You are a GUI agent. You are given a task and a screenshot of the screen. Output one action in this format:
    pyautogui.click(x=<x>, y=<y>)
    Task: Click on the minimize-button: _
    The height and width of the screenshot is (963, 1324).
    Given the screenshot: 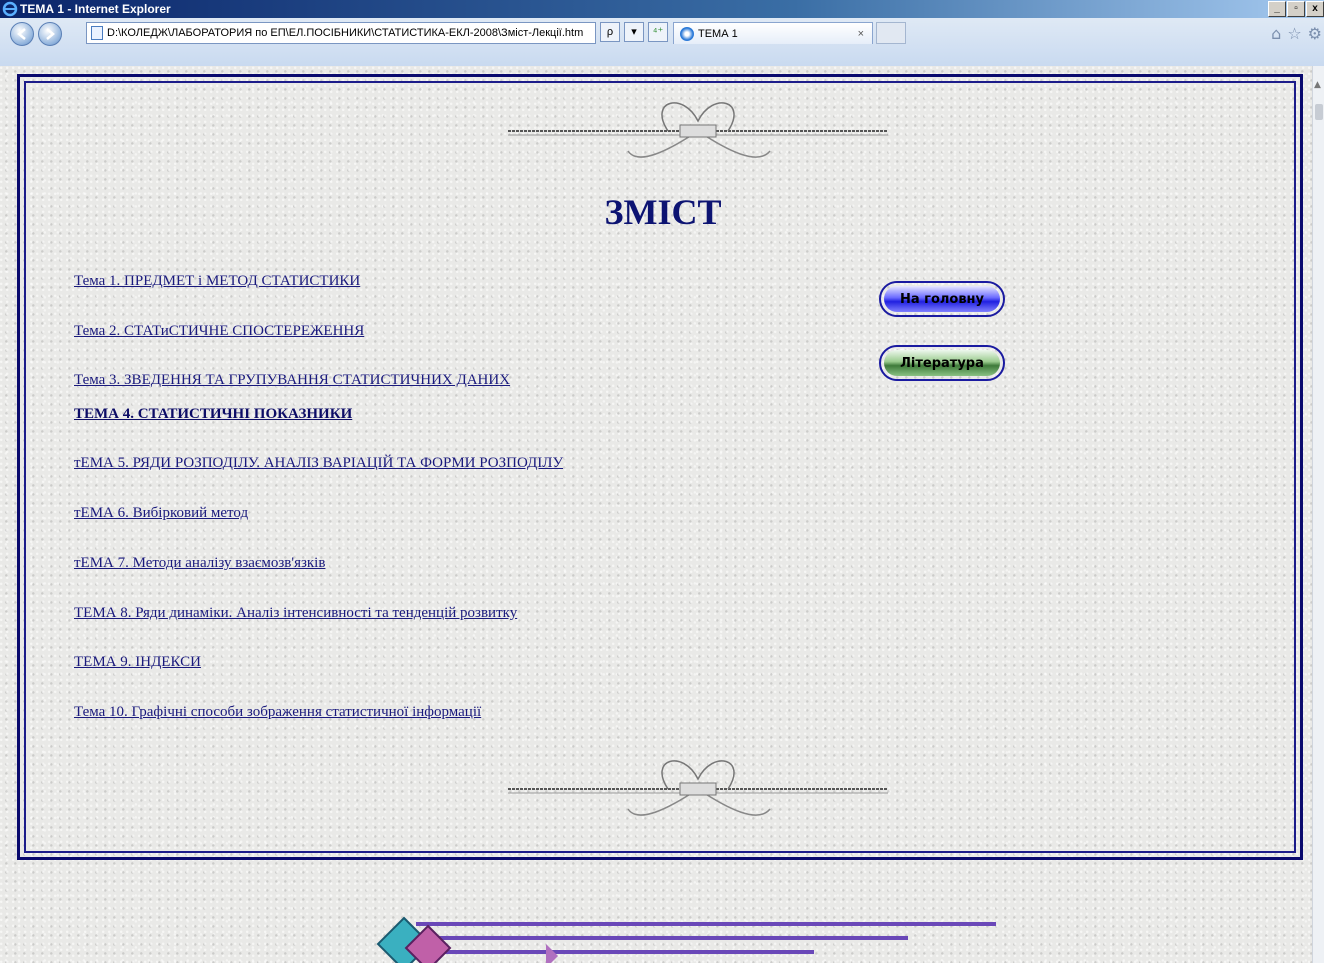 What is the action you would take?
    pyautogui.click(x=1277, y=9)
    